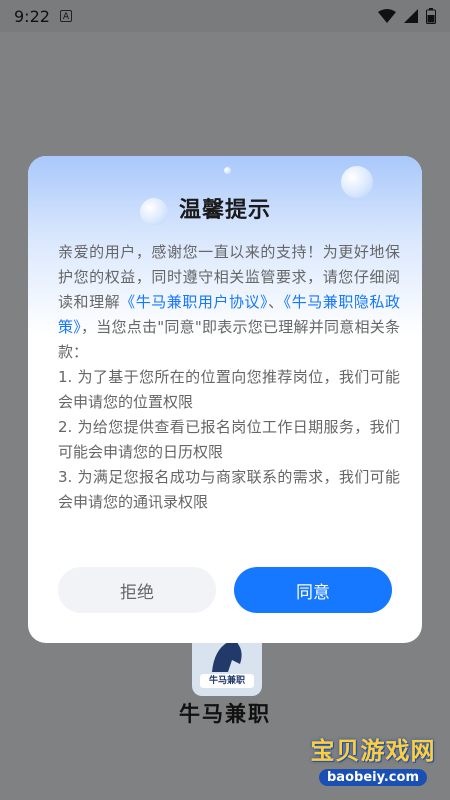  I want to click on permission-item-location: 1. 为了基于您所在的位置向您推荐岗位，我们可能会申请您的位置权限, so click(229, 389).